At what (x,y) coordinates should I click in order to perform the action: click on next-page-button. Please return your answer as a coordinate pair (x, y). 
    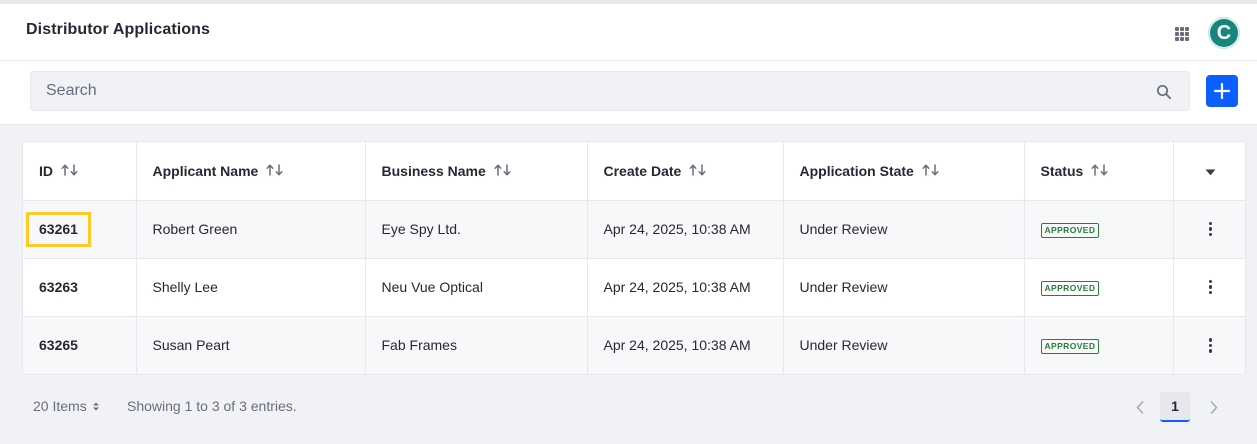
    Looking at the image, I should click on (1214, 407).